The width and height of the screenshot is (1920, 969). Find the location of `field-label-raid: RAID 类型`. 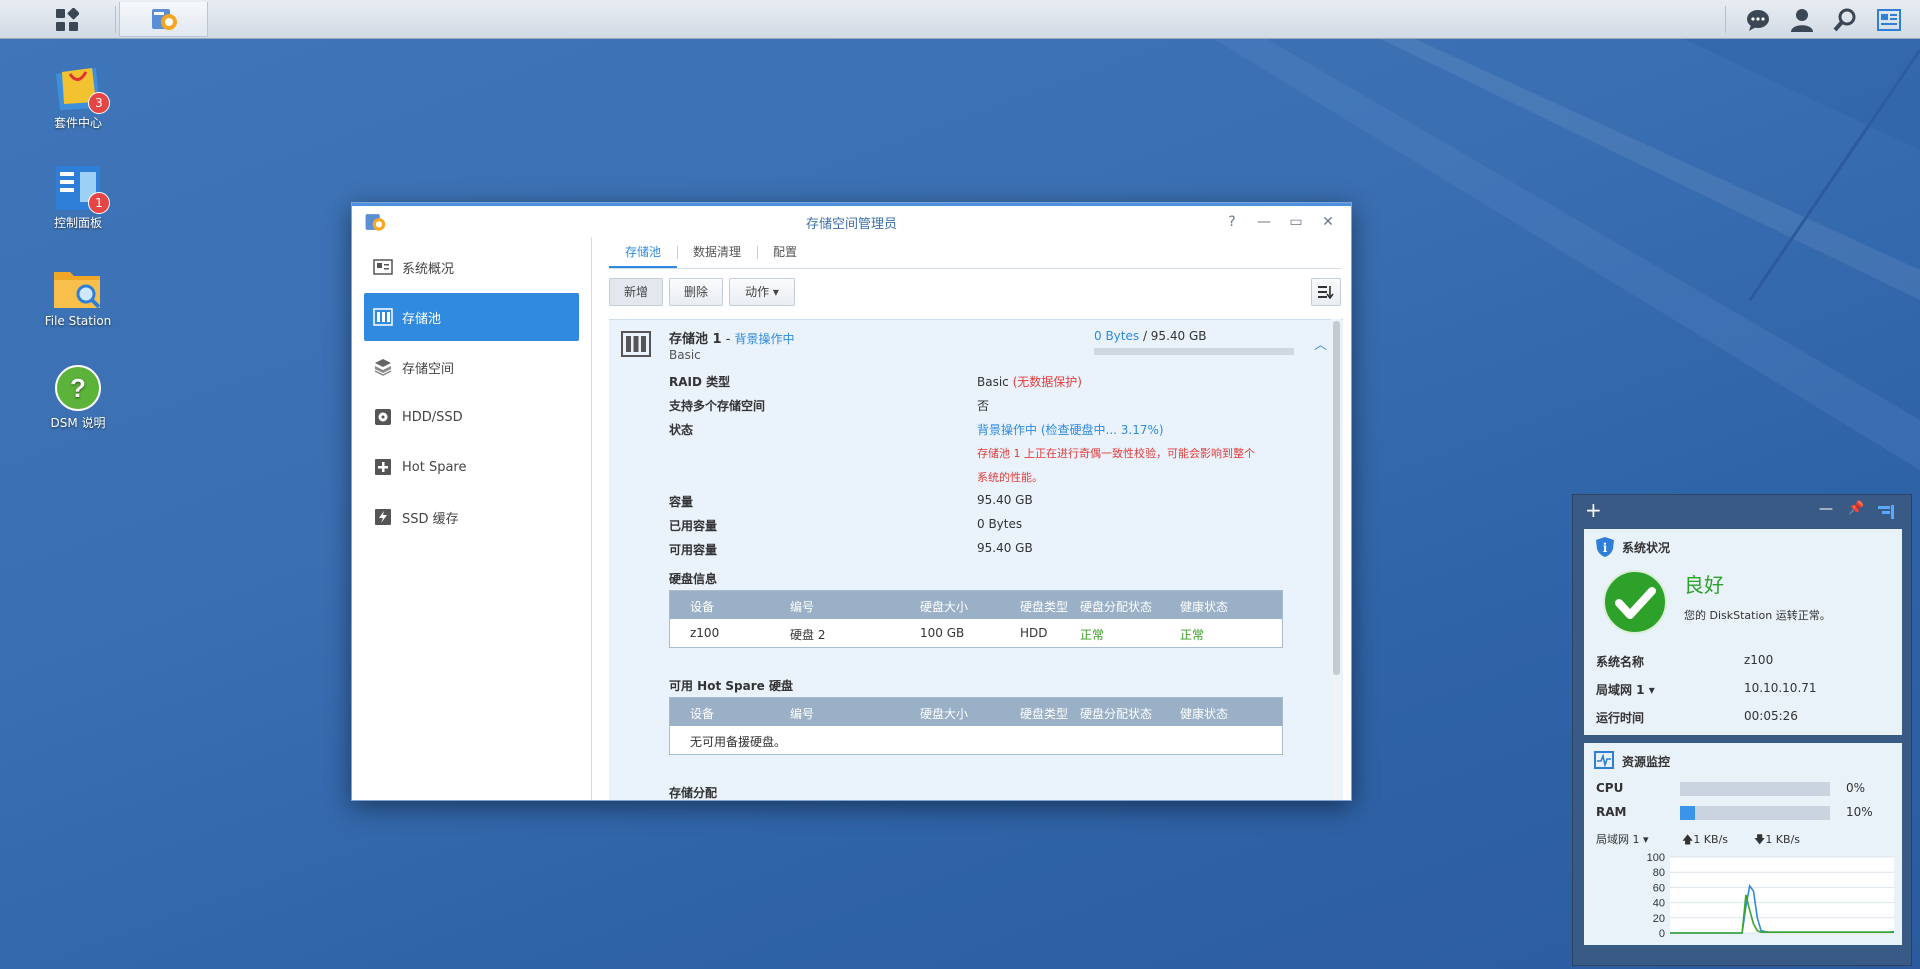

field-label-raid: RAID 类型 is located at coordinates (700, 382).